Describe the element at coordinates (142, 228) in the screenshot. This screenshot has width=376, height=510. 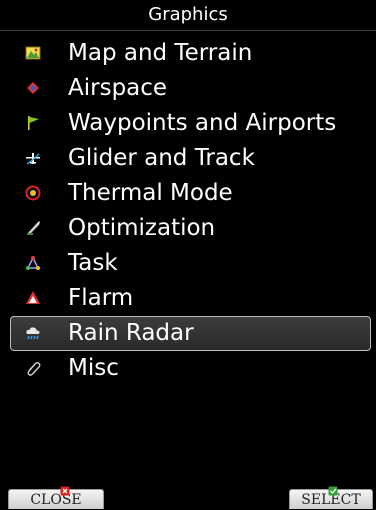
I see `menu-item-label: Optimization` at that location.